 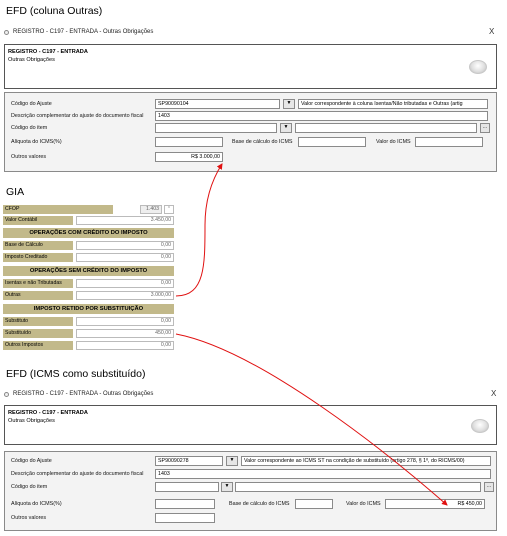 What do you see at coordinates (38, 295) in the screenshot?
I see `outras-label: Outras` at bounding box center [38, 295].